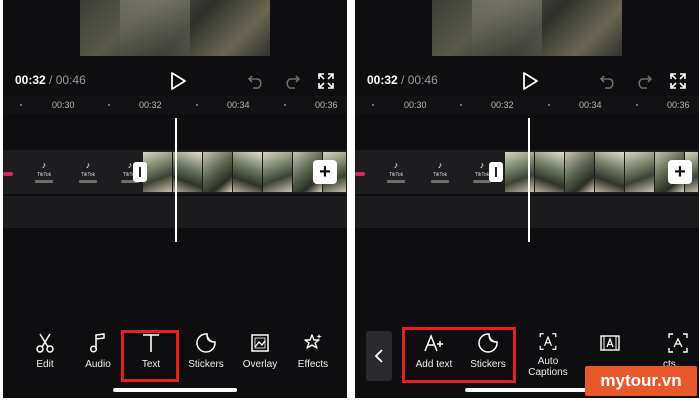 Image resolution: width=700 pixels, height=405 pixels. What do you see at coordinates (548, 355) in the screenshot?
I see `tool-auto-captions: Auto Captions` at bounding box center [548, 355].